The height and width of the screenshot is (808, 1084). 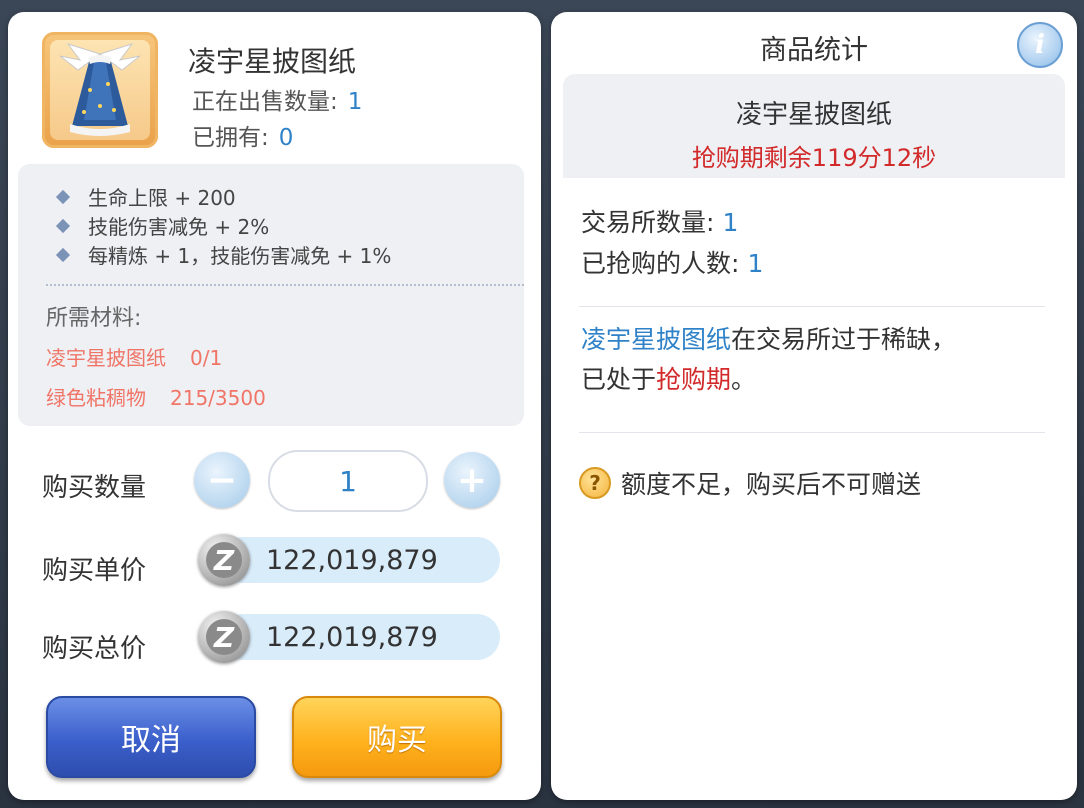 I want to click on material-row: 凌宇星披图纸 0/1, so click(x=134, y=356).